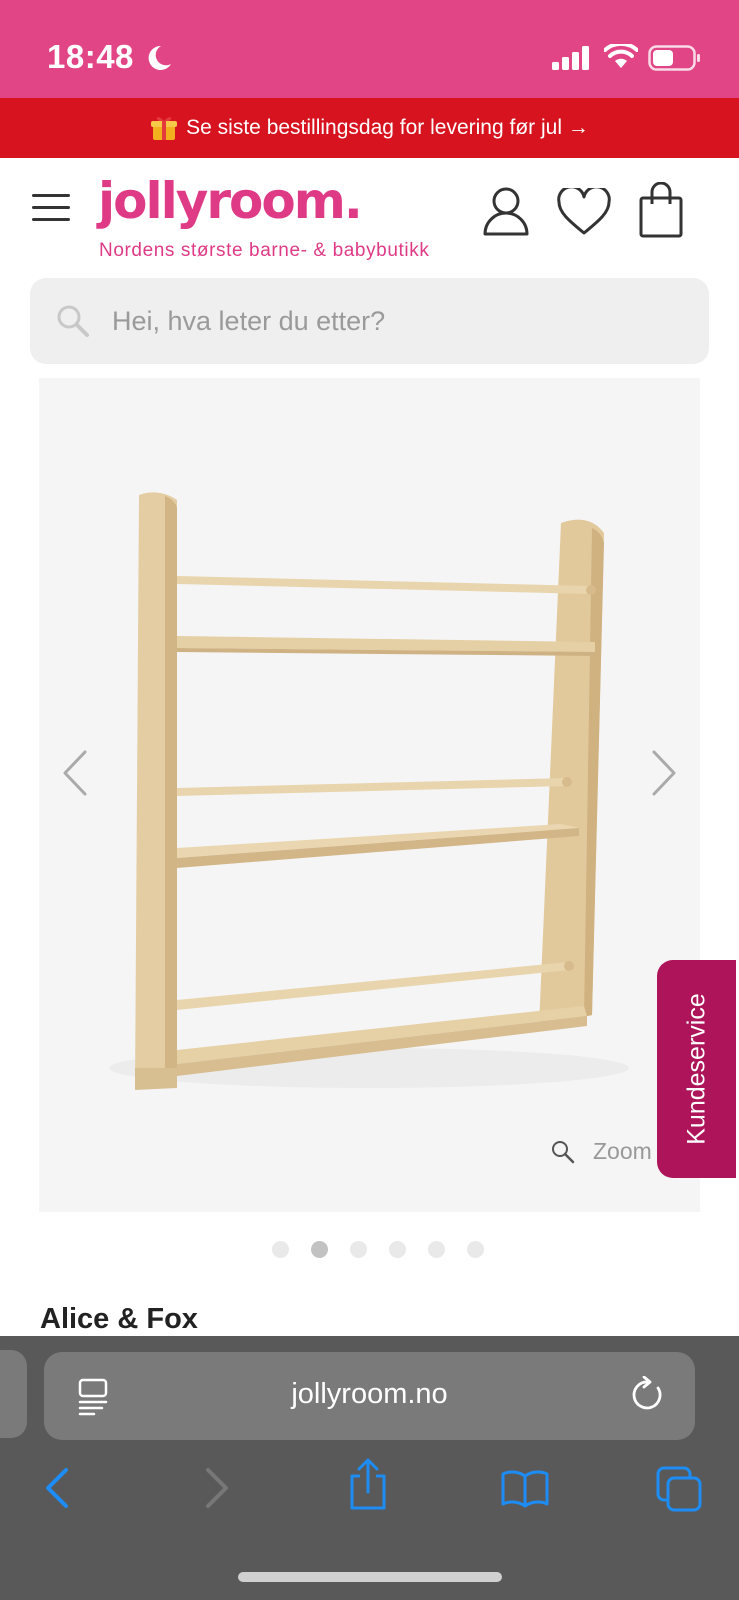  Describe the element at coordinates (370, 1577) in the screenshot. I see `home-indicator` at that location.